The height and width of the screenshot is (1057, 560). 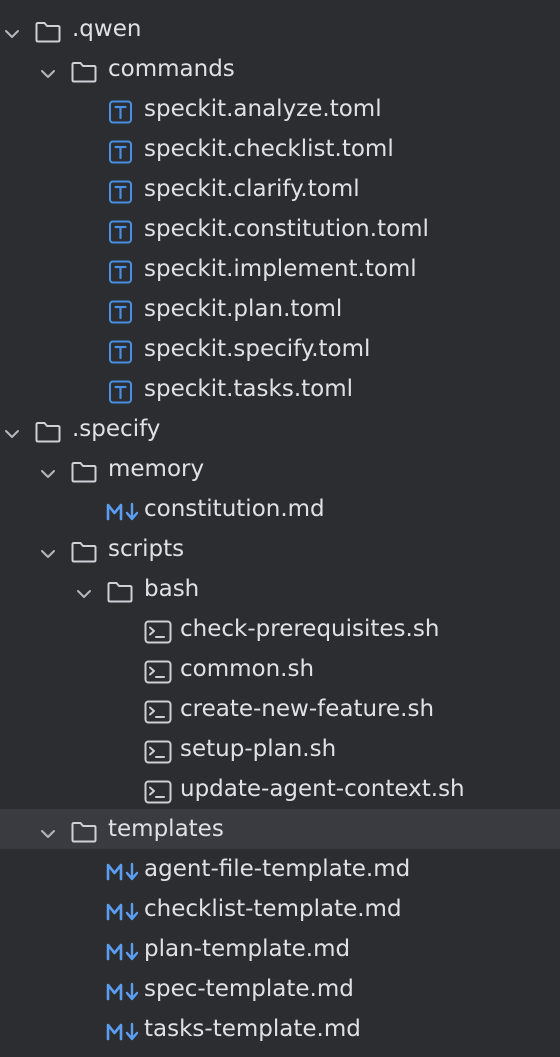 What do you see at coordinates (322, 789) in the screenshot?
I see `file-label: update-agent-context.sh` at bounding box center [322, 789].